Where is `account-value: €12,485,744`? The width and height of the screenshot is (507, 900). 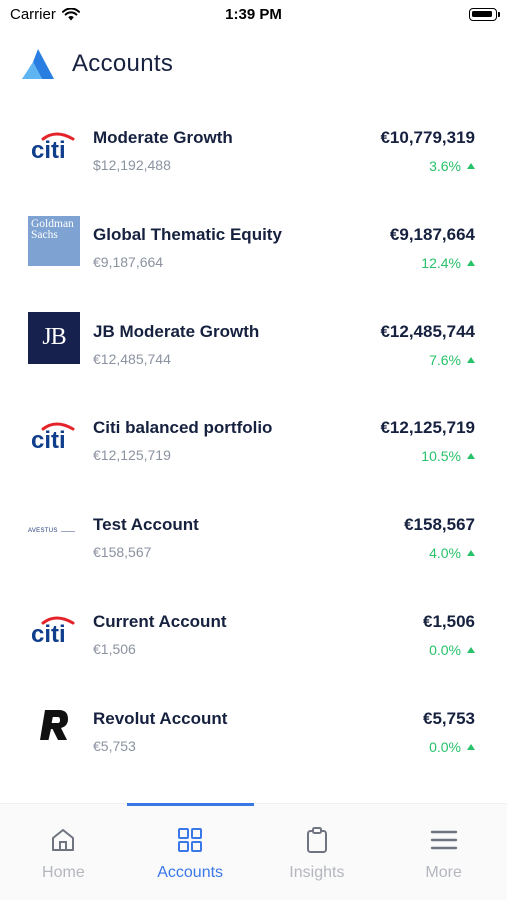 account-value: €12,485,744 is located at coordinates (427, 331).